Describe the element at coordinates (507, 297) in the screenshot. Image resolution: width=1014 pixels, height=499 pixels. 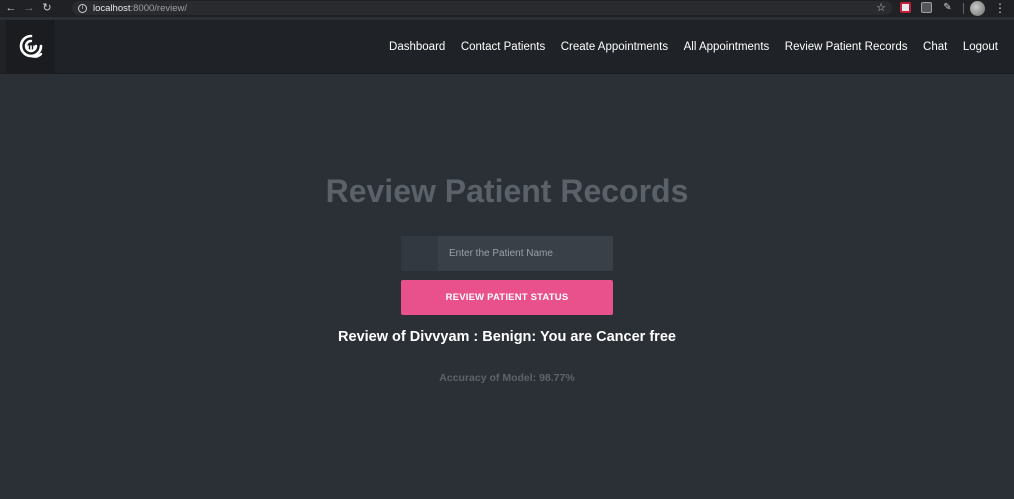
I see `review-patient-status-button: REVIEW PATIENT STATUS` at that location.